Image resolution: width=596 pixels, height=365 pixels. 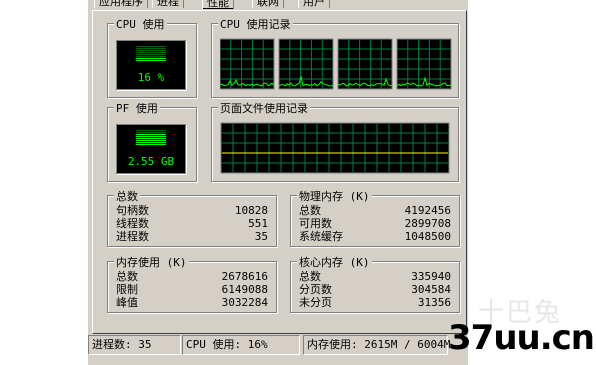 I want to click on status-cpu: CPU 使用: 16%, so click(x=241, y=345).